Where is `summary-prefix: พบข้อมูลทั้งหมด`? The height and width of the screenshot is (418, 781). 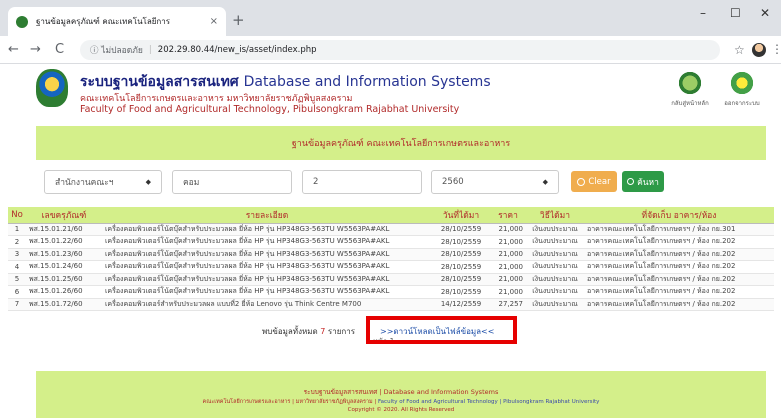 summary-prefix: พบข้อมูลทั้งหมด is located at coordinates (290, 331).